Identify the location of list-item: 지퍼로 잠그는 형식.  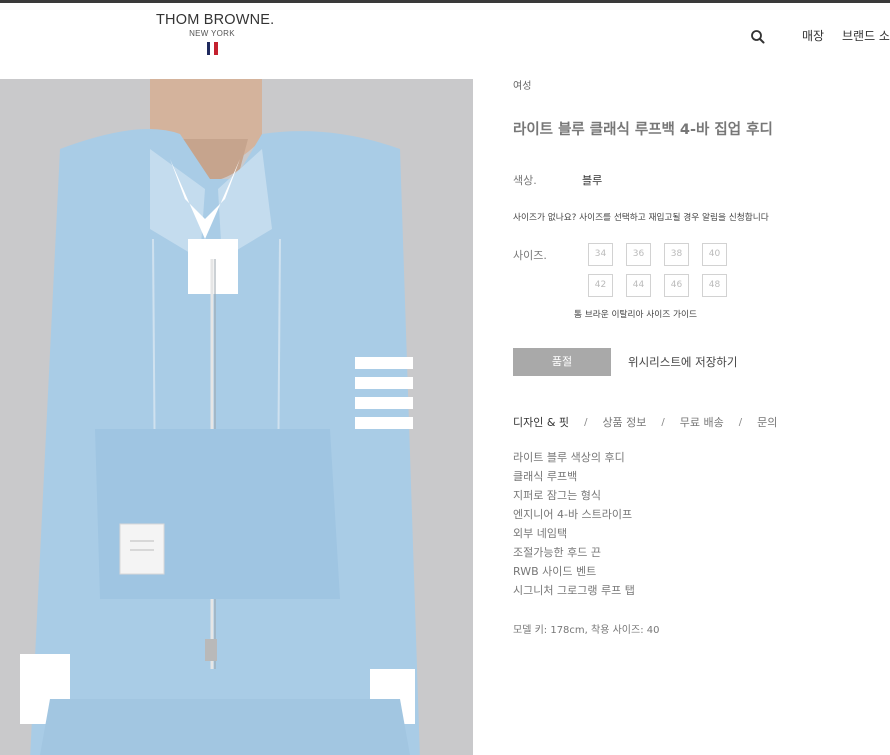
(557, 495).